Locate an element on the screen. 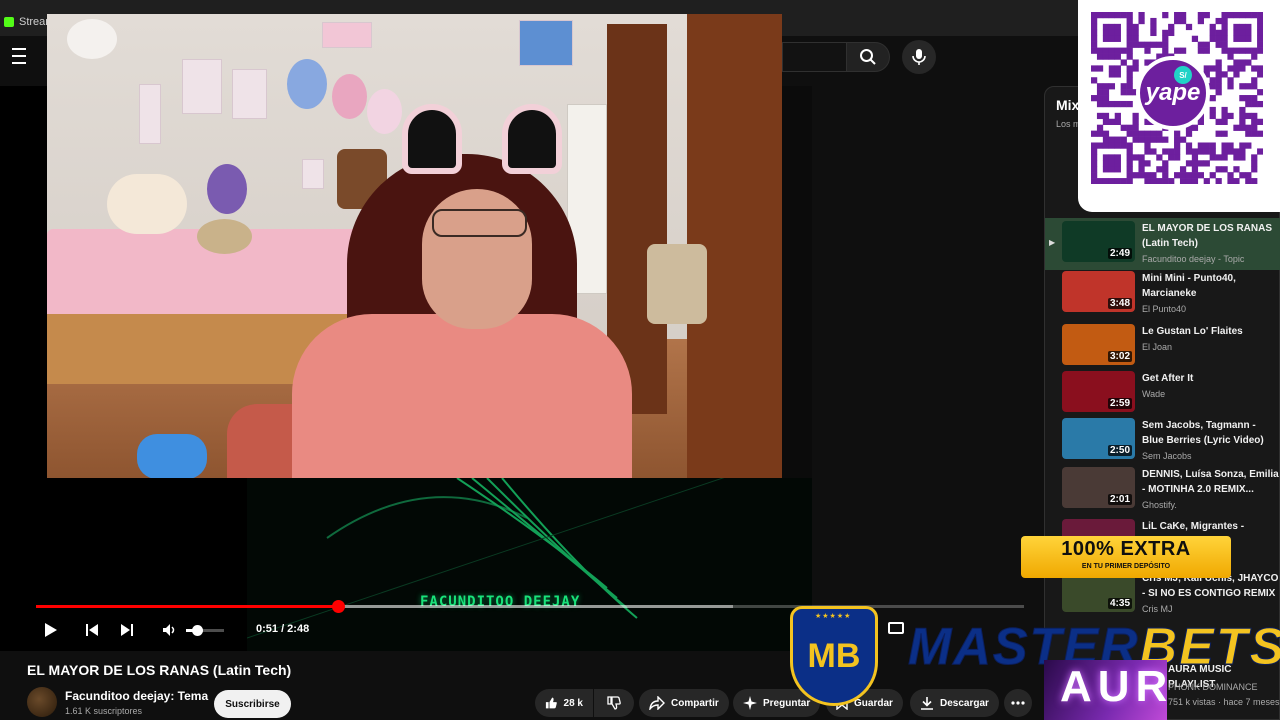  channel-name: Facunditoo deejay: Tema is located at coordinates (136, 696).